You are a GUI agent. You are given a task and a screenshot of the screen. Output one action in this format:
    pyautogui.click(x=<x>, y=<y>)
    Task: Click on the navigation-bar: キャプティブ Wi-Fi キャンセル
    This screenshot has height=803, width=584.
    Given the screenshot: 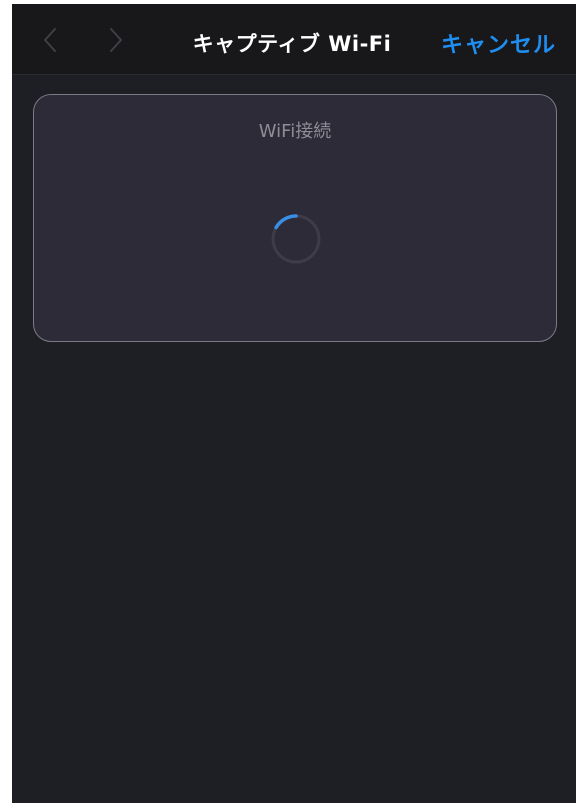 What is the action you would take?
    pyautogui.click(x=294, y=39)
    